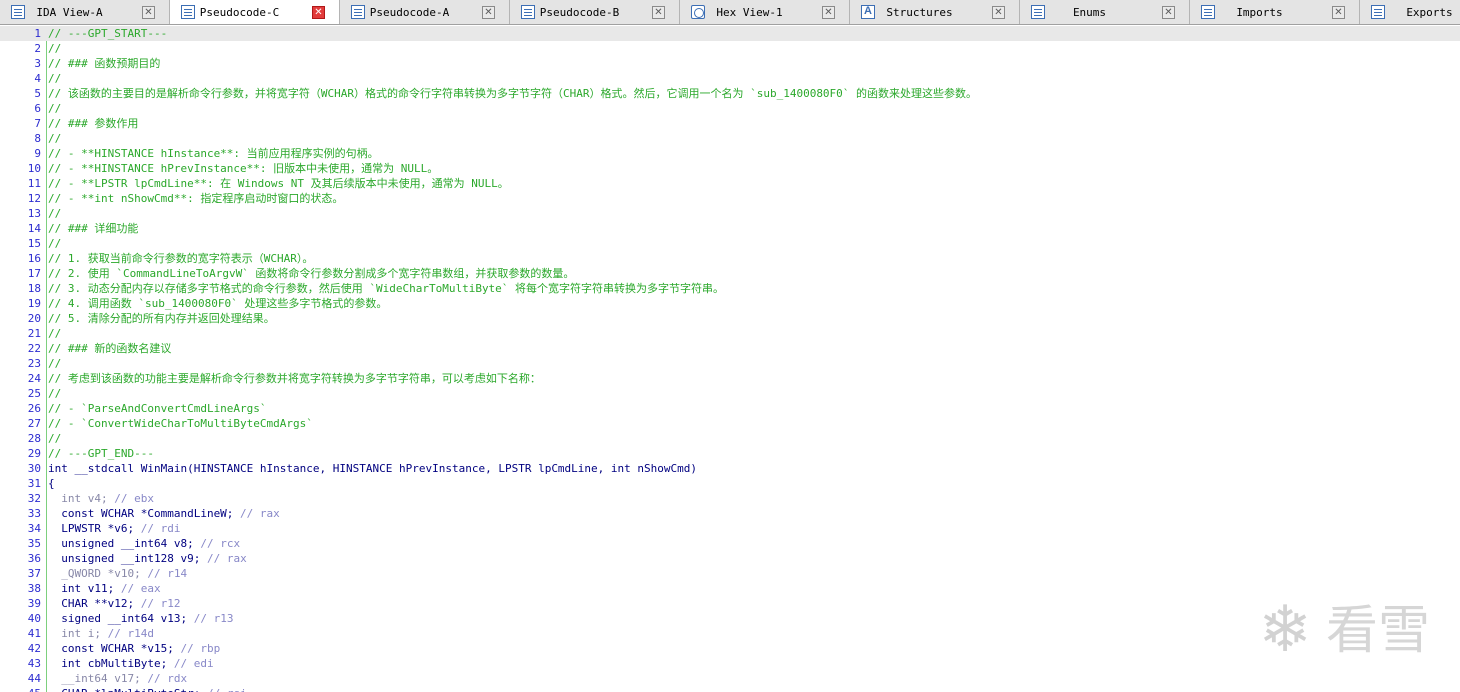 Image resolution: width=1460 pixels, height=692 pixels. I want to click on tab-enums: Enums ✕, so click(1105, 12).